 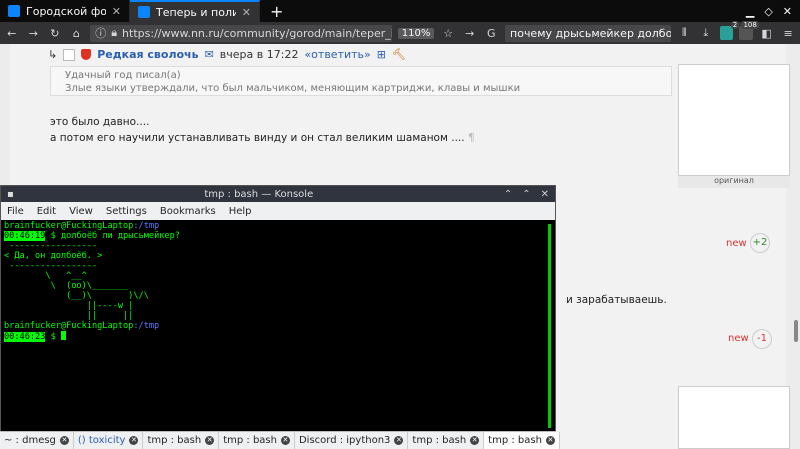 What do you see at coordinates (12, 33) in the screenshot?
I see `back-icon: ←` at bounding box center [12, 33].